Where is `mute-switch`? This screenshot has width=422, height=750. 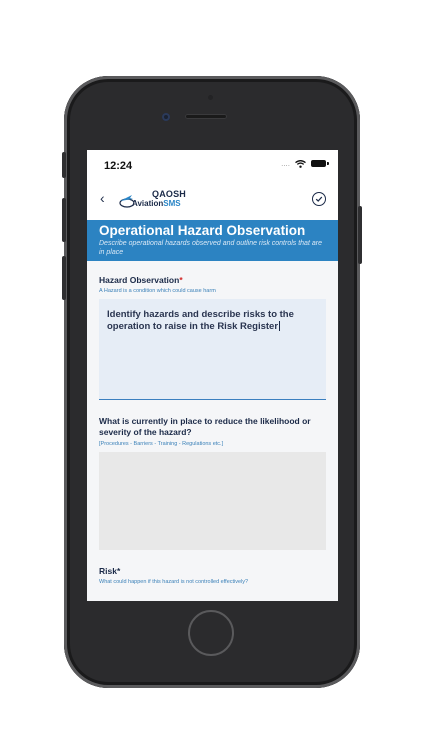
mute-switch is located at coordinates (64, 165).